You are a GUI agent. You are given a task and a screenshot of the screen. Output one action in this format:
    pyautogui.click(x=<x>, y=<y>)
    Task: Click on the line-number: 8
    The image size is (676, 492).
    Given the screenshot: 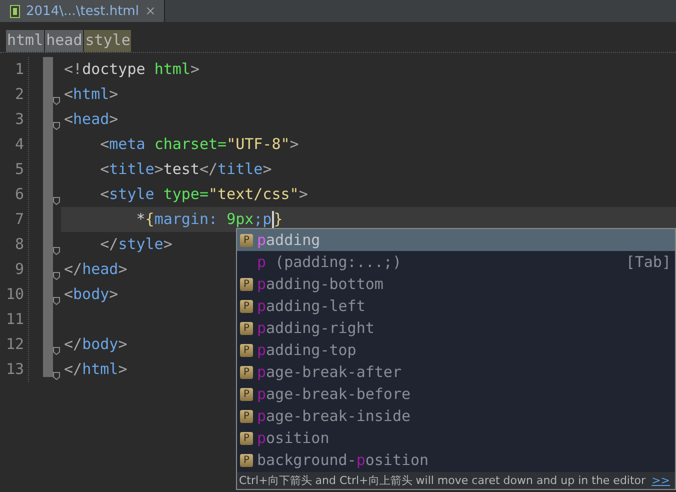 What is the action you would take?
    pyautogui.click(x=19, y=244)
    